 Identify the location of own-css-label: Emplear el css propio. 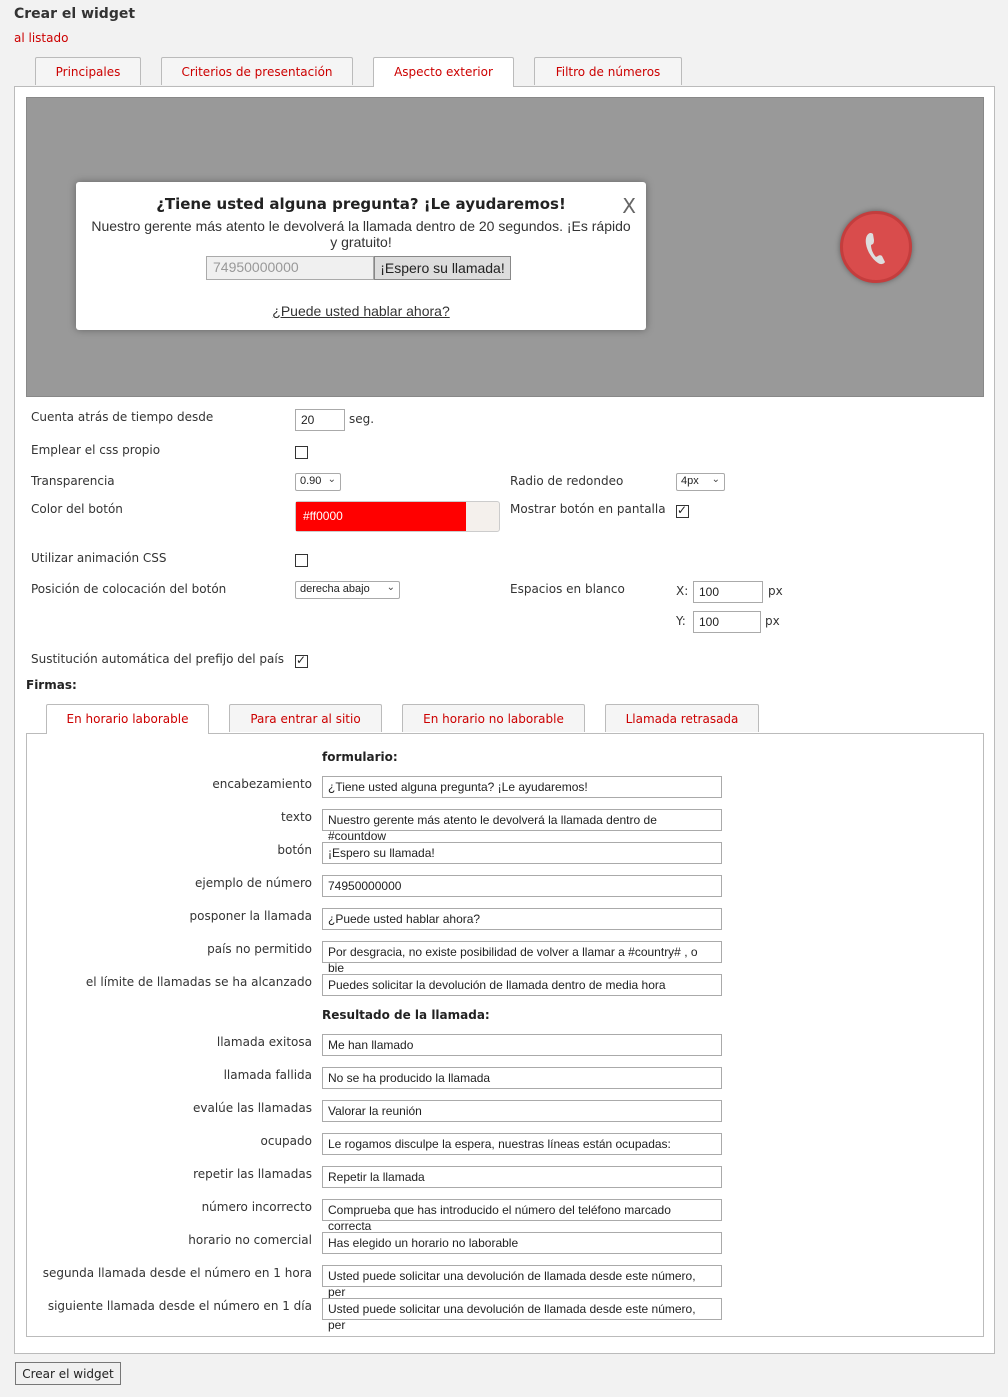
(96, 450).